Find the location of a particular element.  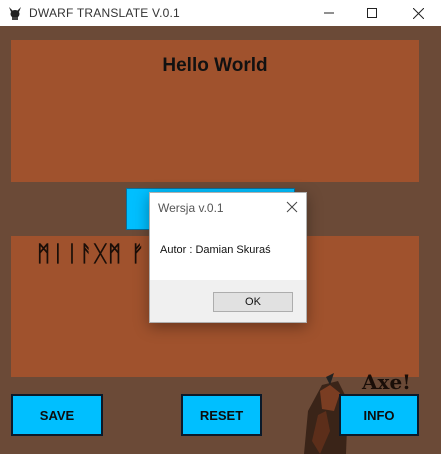

minimize-icon is located at coordinates (329, 13).